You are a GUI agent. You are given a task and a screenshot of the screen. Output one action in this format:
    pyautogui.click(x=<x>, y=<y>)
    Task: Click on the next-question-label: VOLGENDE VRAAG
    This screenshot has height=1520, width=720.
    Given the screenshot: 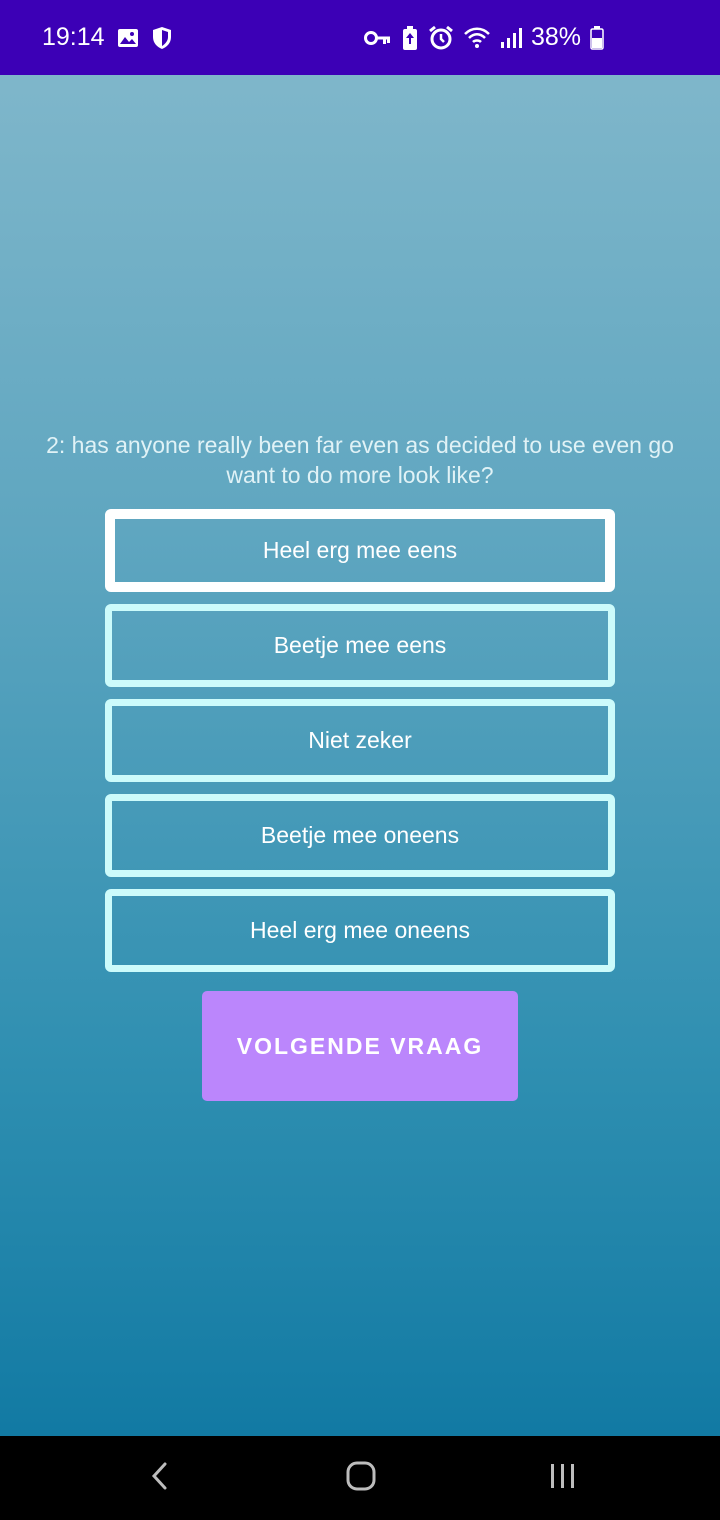 What is the action you would take?
    pyautogui.click(x=360, y=1045)
    